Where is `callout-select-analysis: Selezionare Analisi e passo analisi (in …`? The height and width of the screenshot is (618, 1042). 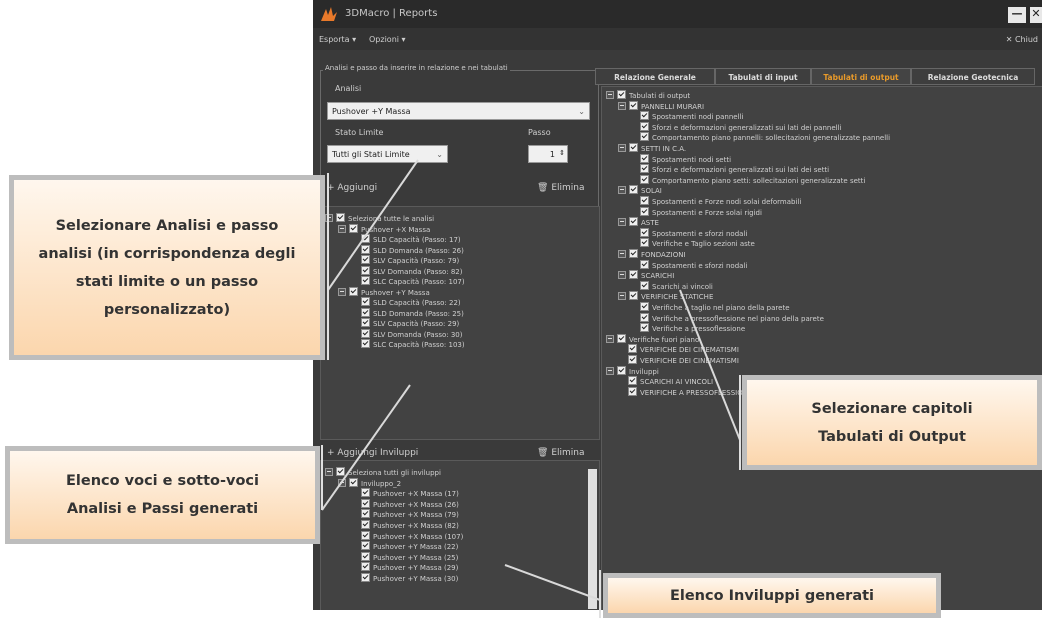 callout-select-analysis: Selezionare Analisi e passo analisi (in … is located at coordinates (167, 267).